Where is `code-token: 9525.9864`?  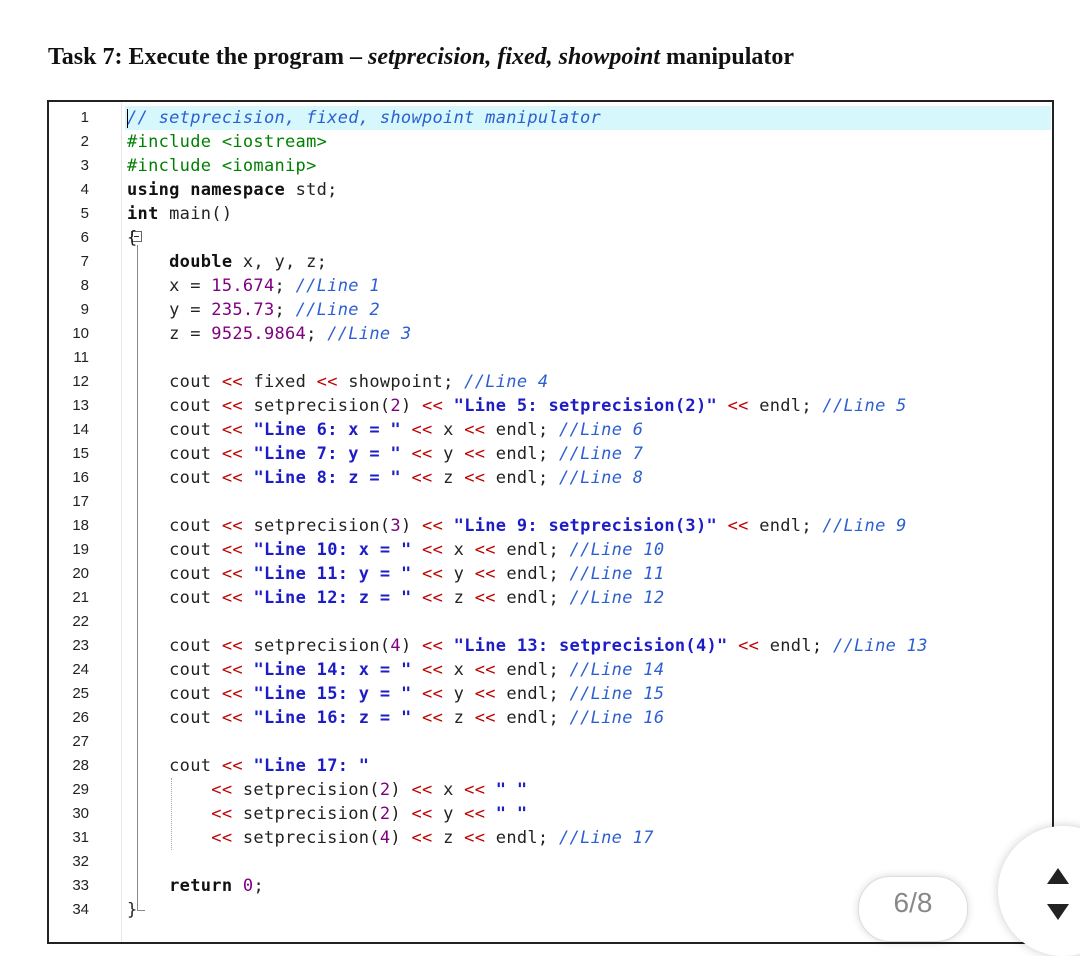
code-token: 9525.9864 is located at coordinates (259, 334).